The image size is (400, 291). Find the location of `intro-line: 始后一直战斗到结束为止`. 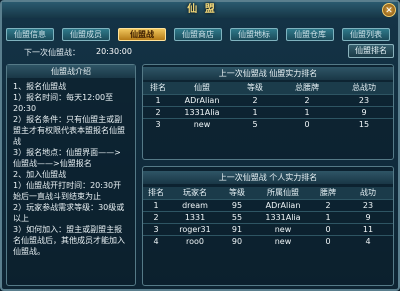

intro-line: 始后一直战斗到结束为止 is located at coordinates (57, 196).